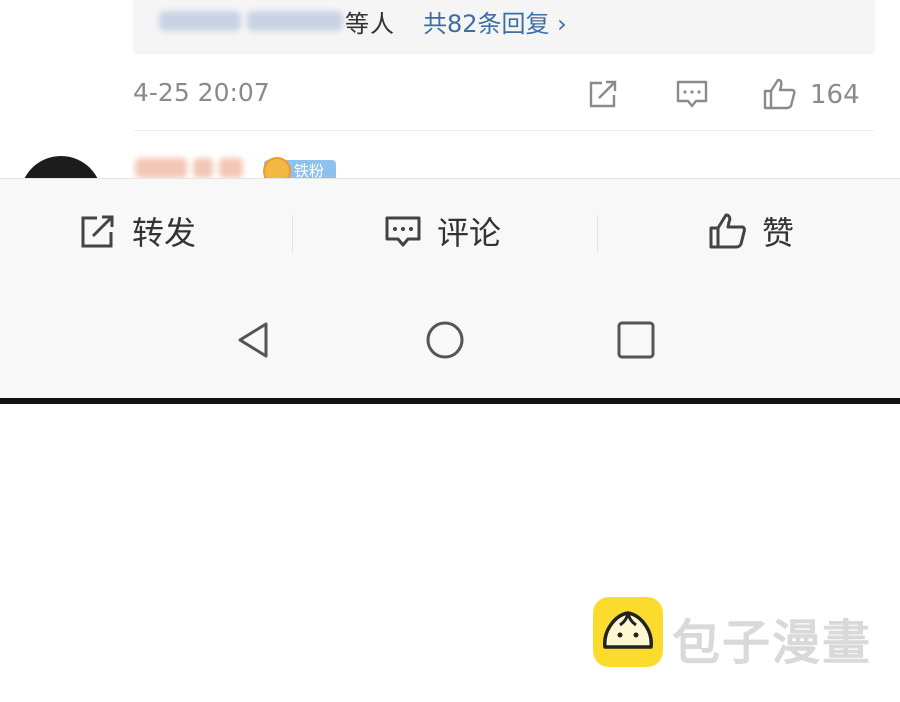  What do you see at coordinates (370, 24) in the screenshot?
I see `reply-suffix: 等人` at bounding box center [370, 24].